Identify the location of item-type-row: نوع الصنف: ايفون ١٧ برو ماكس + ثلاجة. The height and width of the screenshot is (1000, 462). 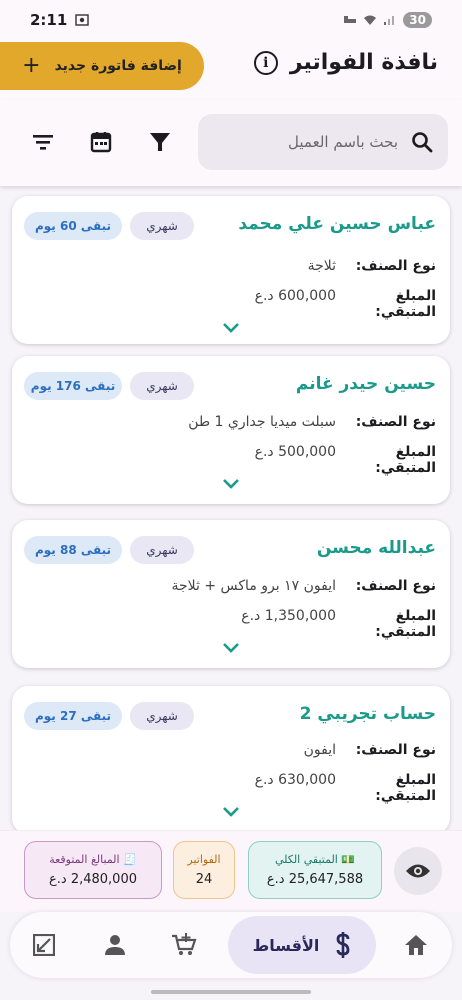
(304, 586).